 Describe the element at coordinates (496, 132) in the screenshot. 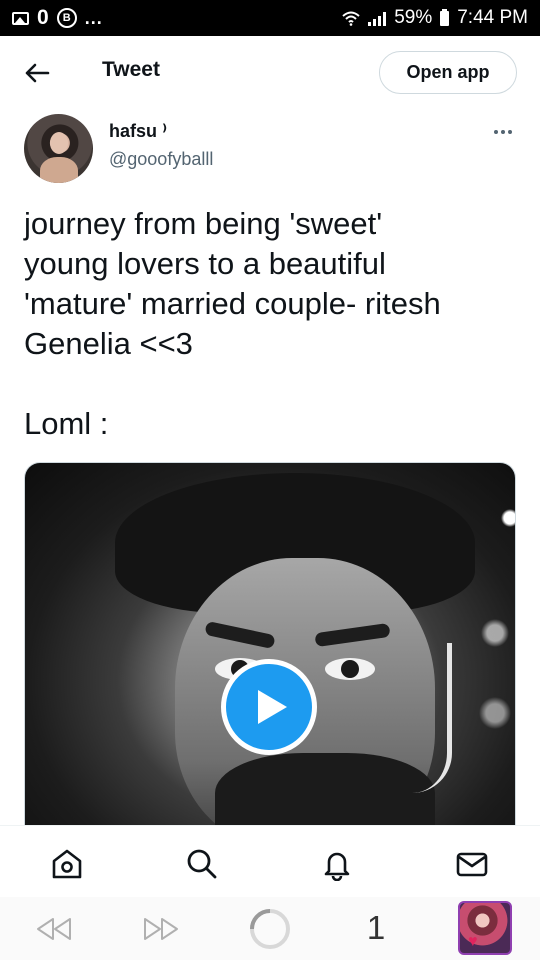

I see `more-horizontal-icon` at that location.